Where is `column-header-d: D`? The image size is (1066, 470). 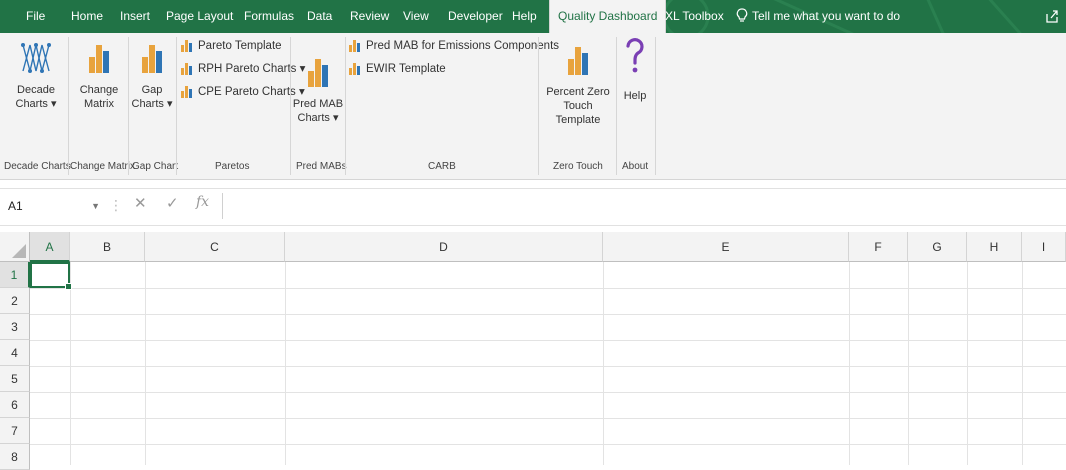
column-header-d: D is located at coordinates (444, 247).